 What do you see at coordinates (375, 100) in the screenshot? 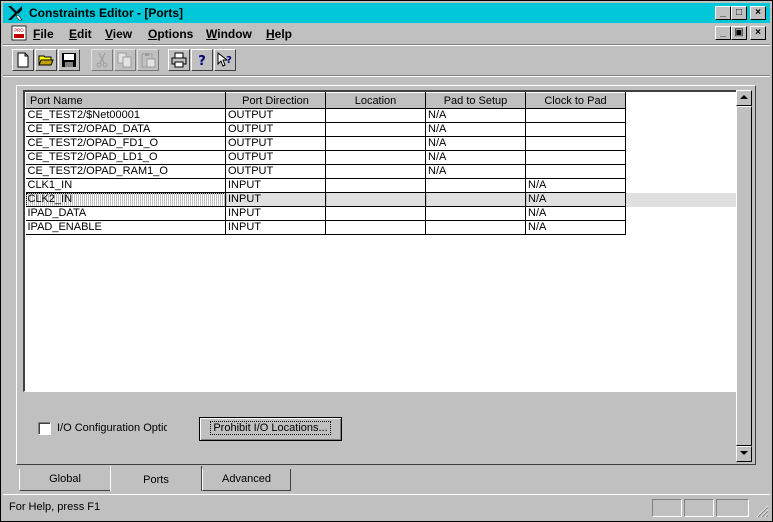
I see `column-header-location: Location` at bounding box center [375, 100].